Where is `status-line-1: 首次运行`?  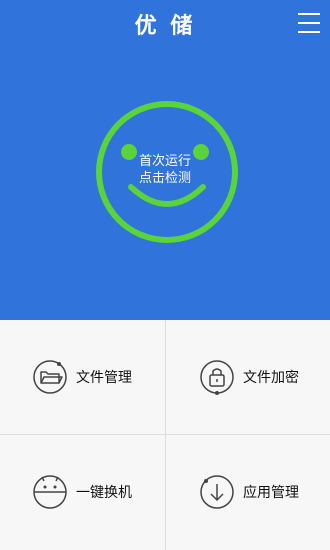
status-line-1: 首次运行 is located at coordinates (164, 161).